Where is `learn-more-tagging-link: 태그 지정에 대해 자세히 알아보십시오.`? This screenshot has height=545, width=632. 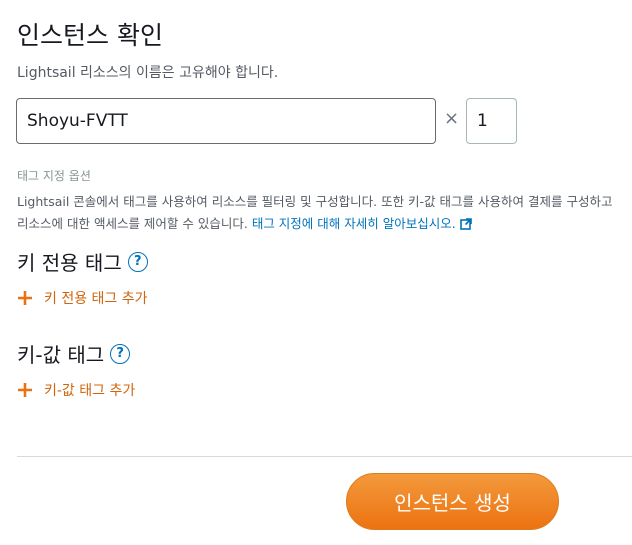
learn-more-tagging-link: 태그 지정에 대해 자세히 알아보십시오. is located at coordinates (362, 223).